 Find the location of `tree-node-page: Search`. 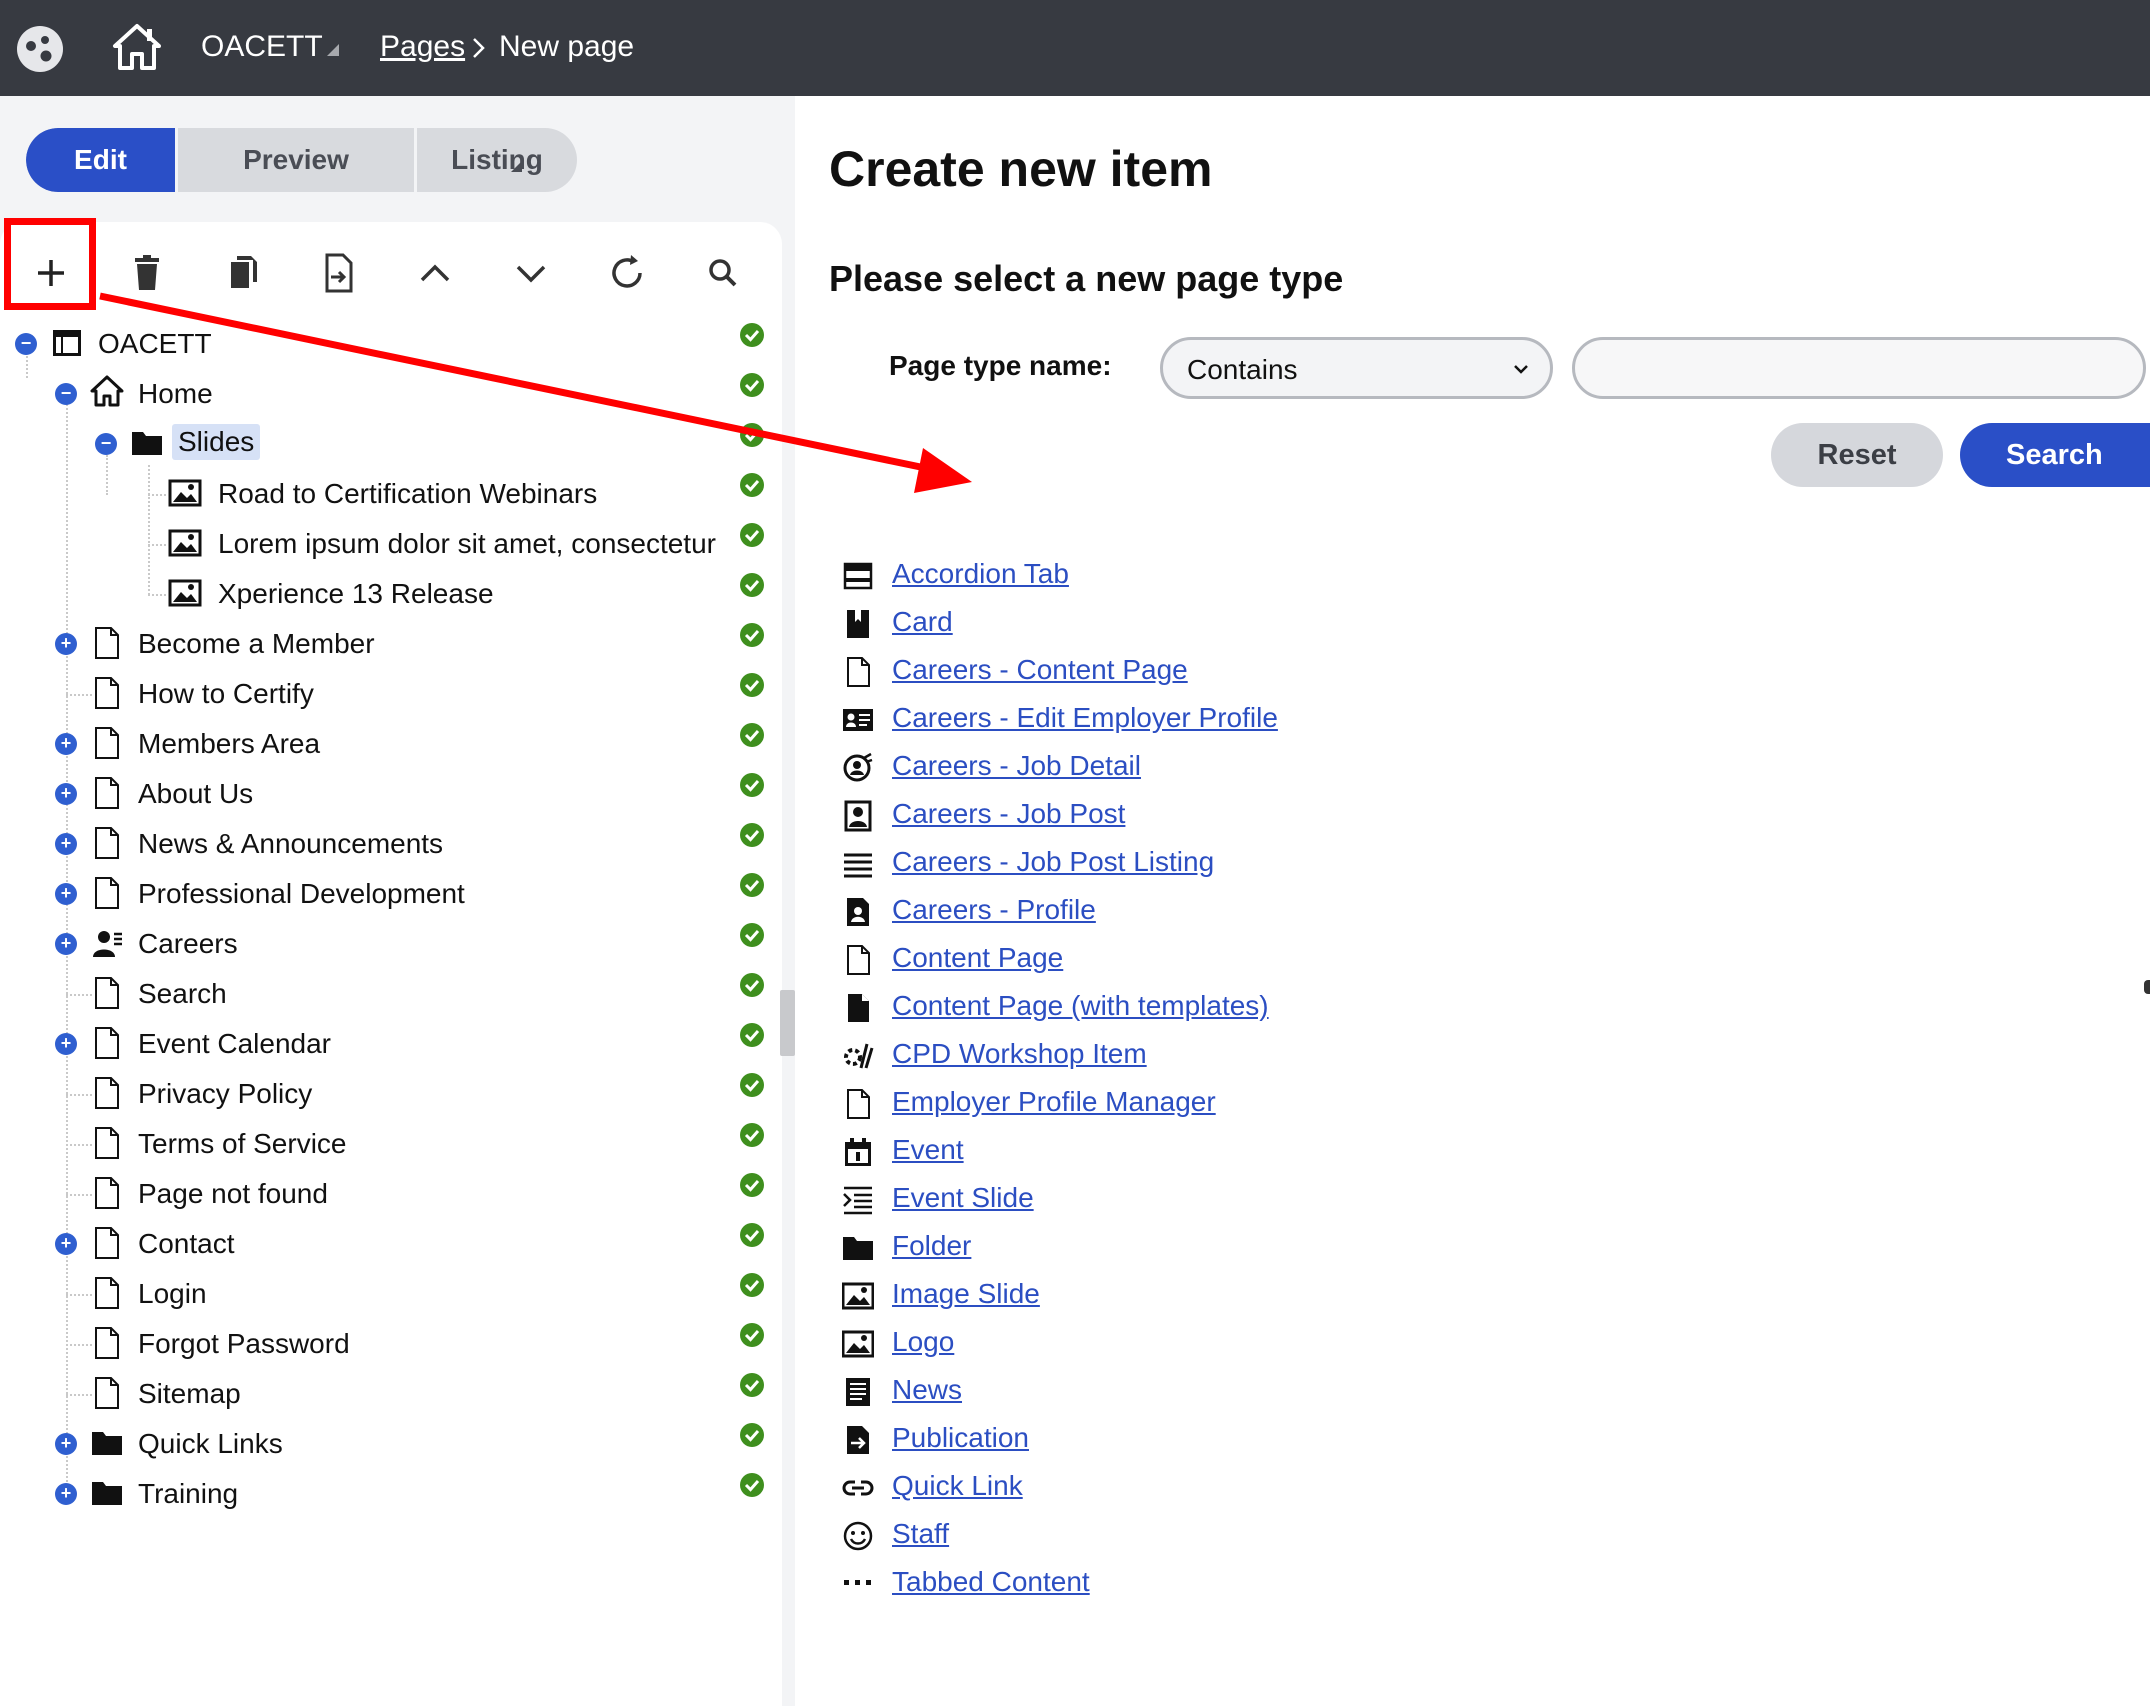

tree-node-page: Search is located at coordinates (382, 994).